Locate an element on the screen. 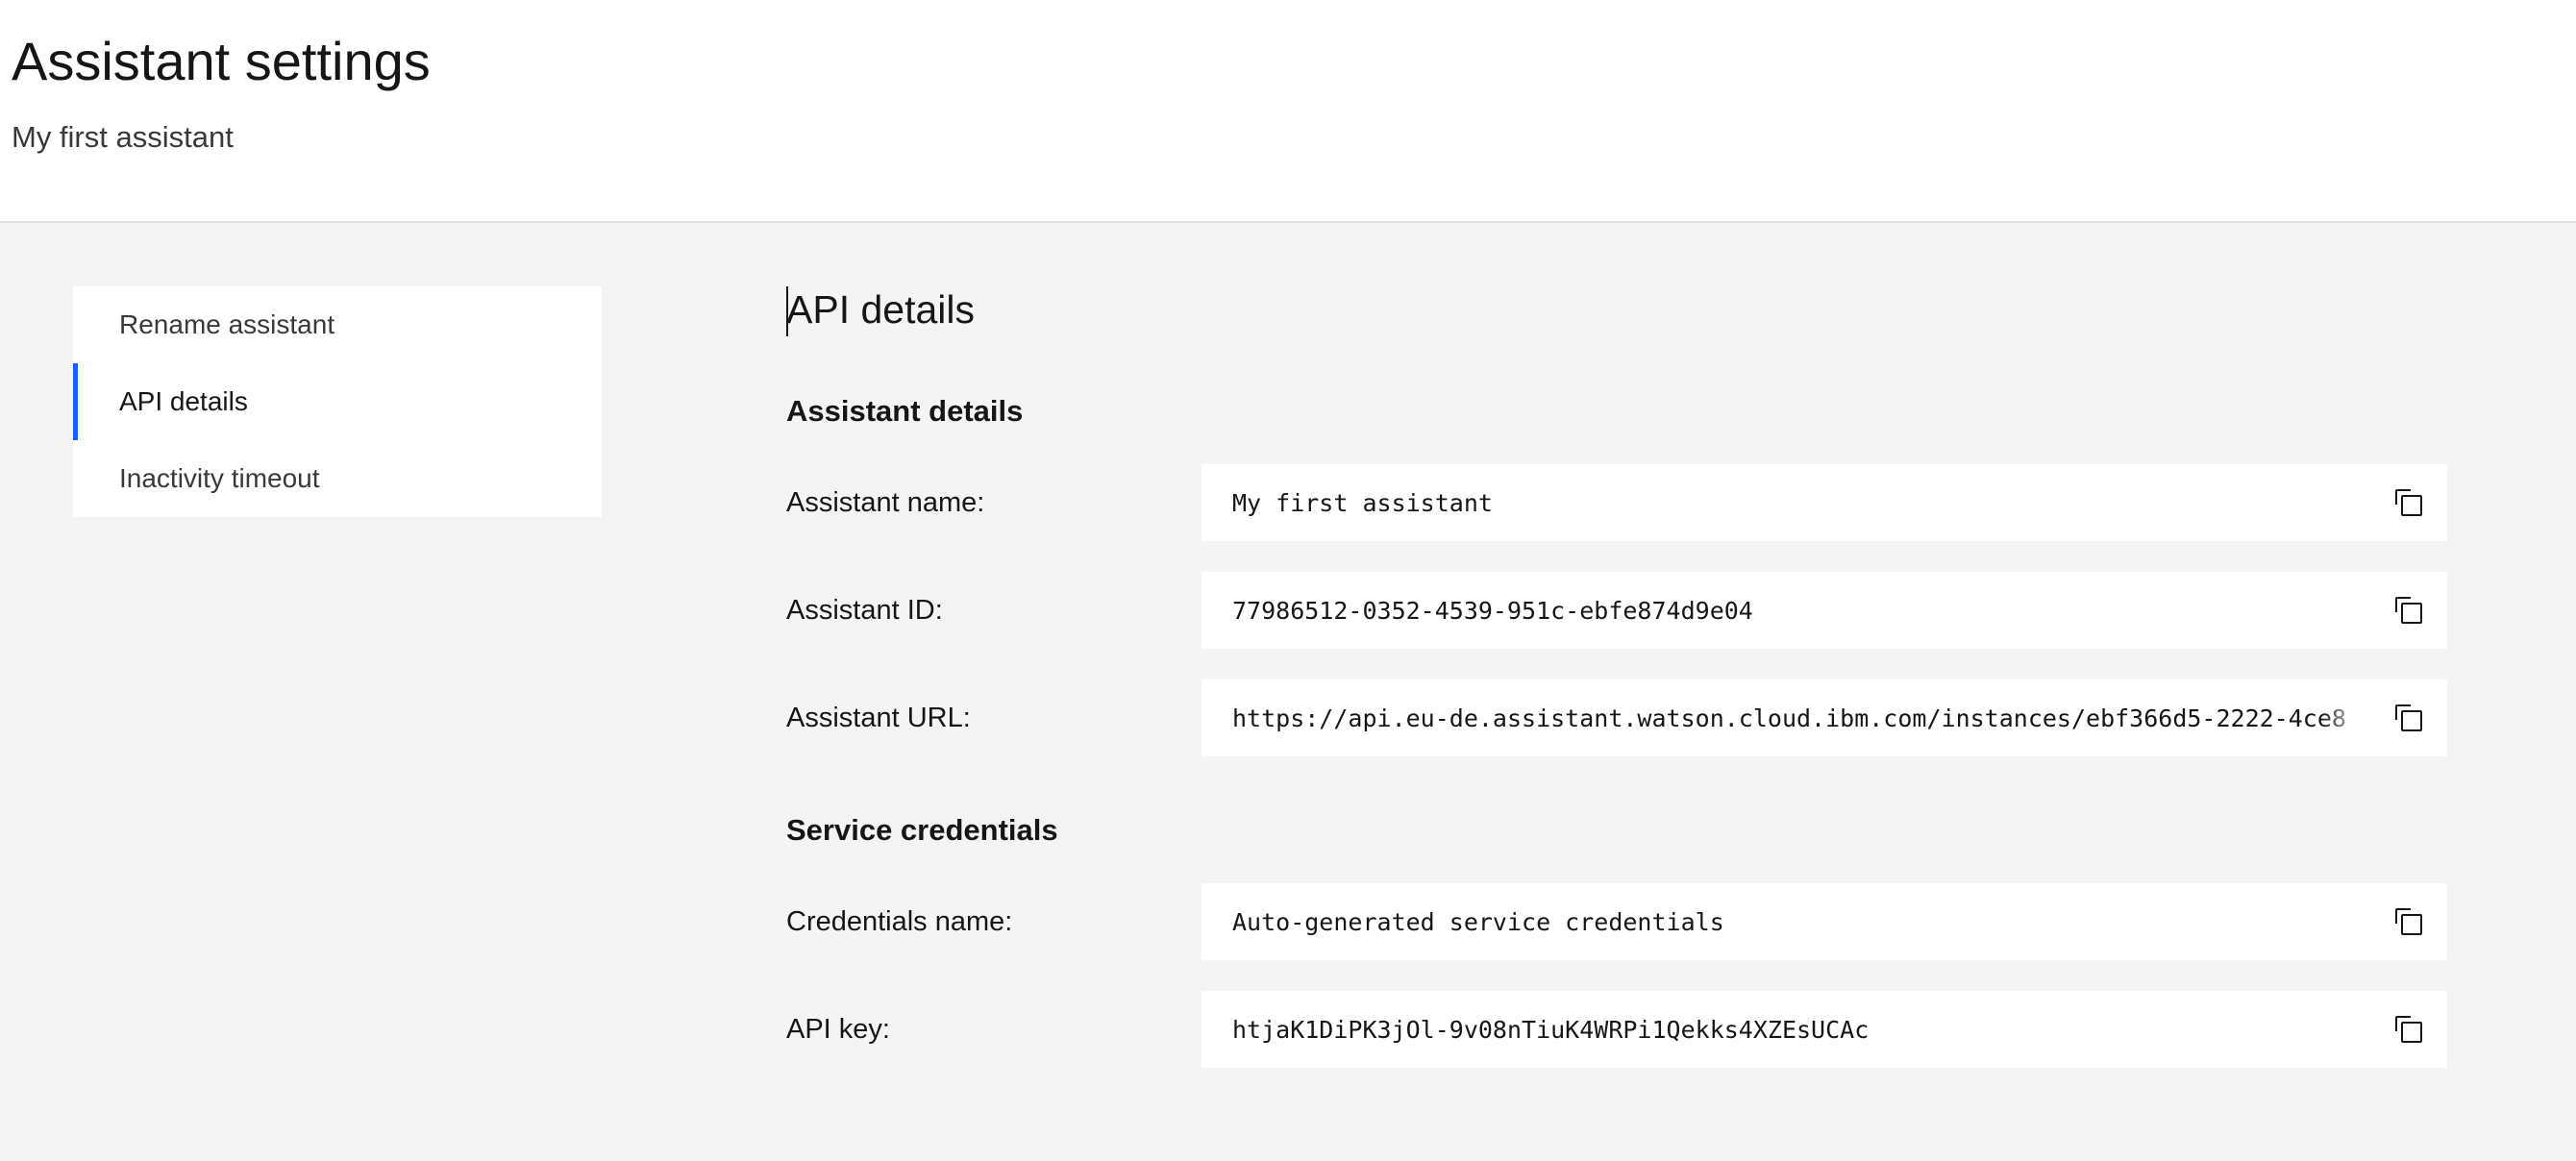 Image resolution: width=2576 pixels, height=1161 pixels. service-credentials-heading: Service credentials is located at coordinates (922, 830).